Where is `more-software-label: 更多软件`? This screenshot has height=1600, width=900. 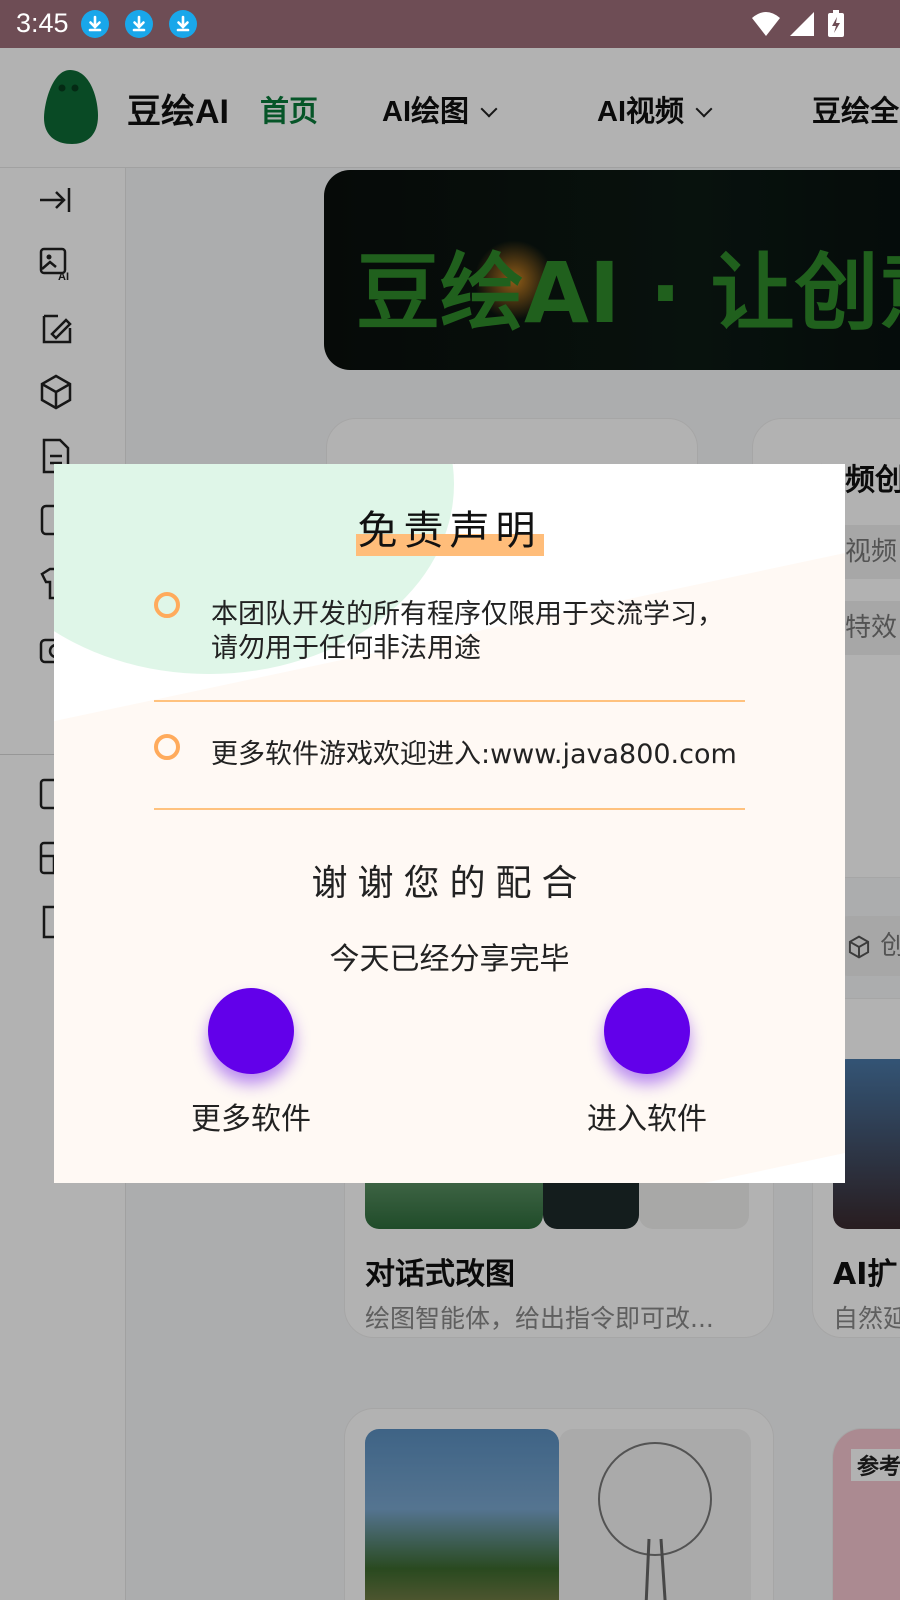 more-software-label: 更多软件 is located at coordinates (251, 1116).